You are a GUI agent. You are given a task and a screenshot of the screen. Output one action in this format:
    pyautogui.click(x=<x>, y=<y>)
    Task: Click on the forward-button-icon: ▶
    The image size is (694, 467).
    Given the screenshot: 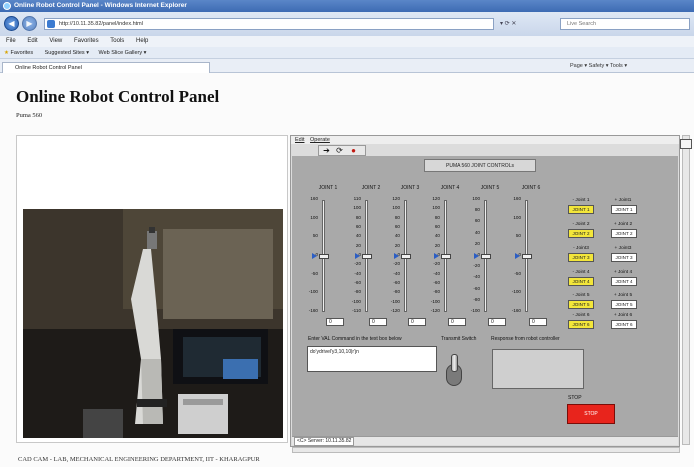 What is the action you would take?
    pyautogui.click(x=29, y=23)
    